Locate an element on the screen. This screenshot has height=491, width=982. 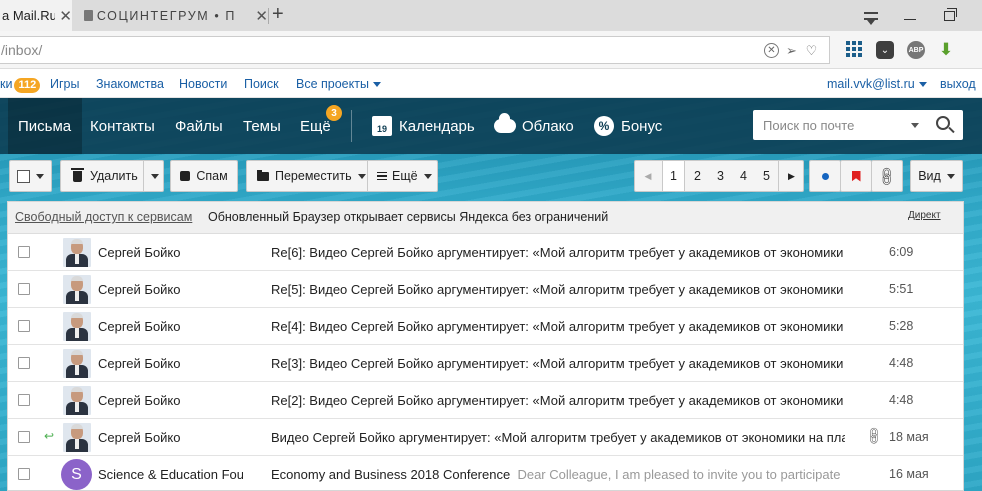
filter-unread-button is located at coordinates (825, 176).